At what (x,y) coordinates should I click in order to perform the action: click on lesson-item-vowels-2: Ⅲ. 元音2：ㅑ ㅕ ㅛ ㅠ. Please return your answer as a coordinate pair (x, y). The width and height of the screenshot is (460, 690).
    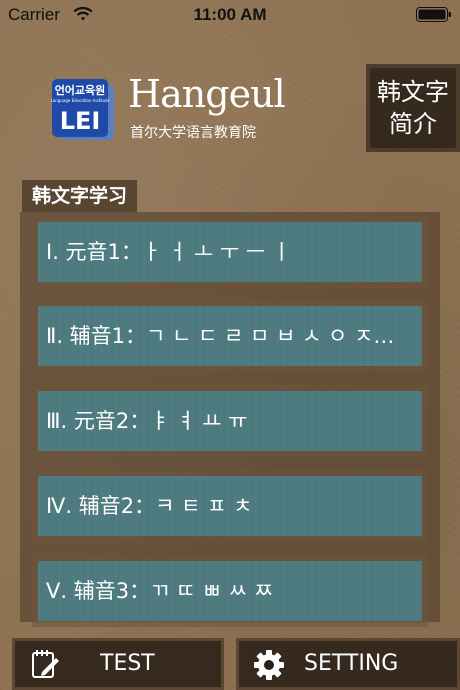
    Looking at the image, I should click on (230, 421).